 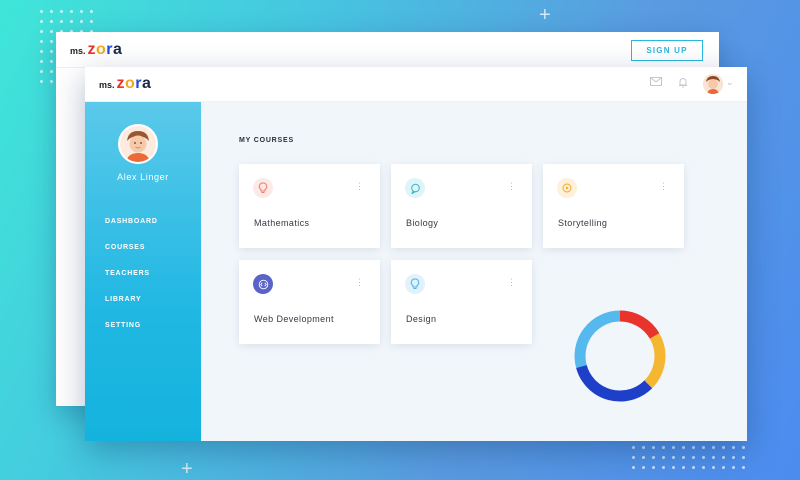 What do you see at coordinates (416, 84) in the screenshot?
I see `app-header: ms. zora ⌄` at bounding box center [416, 84].